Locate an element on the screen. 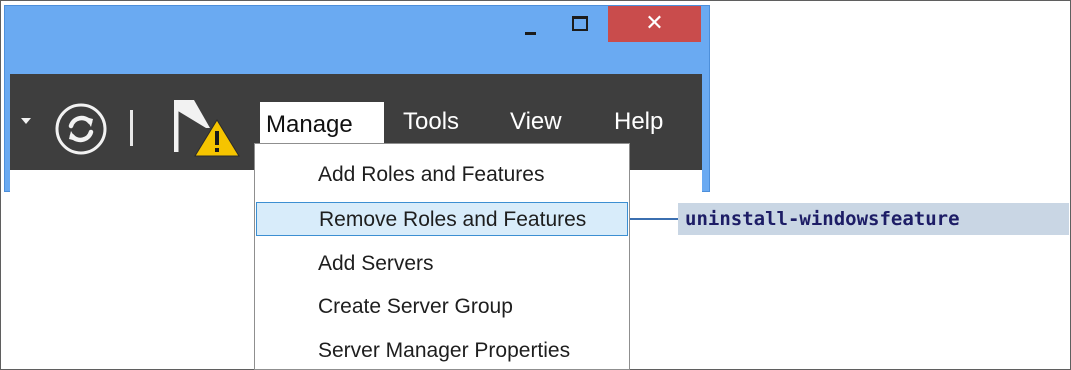  notifications-flag-warning-icon is located at coordinates (204, 128).